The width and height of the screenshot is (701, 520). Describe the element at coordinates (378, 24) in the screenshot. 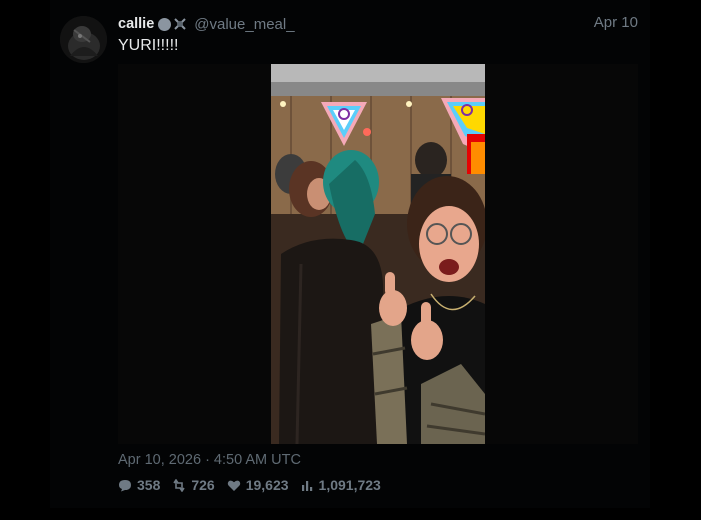

I see `tweet-header: callie @value_meal_` at that location.